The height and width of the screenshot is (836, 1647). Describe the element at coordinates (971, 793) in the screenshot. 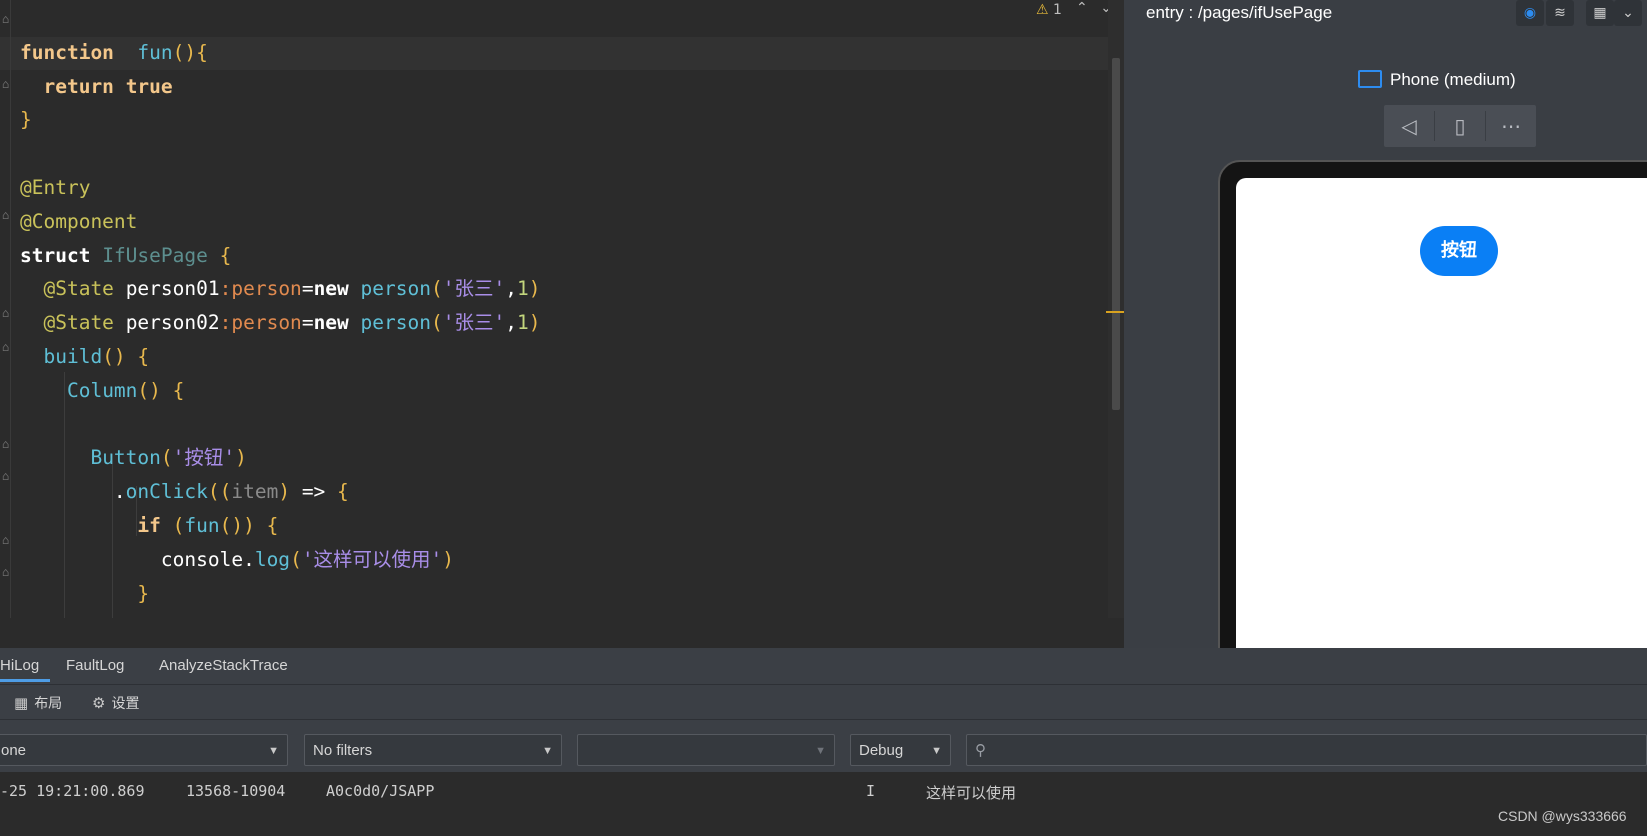

I see `log-message: 这样可以使用` at that location.